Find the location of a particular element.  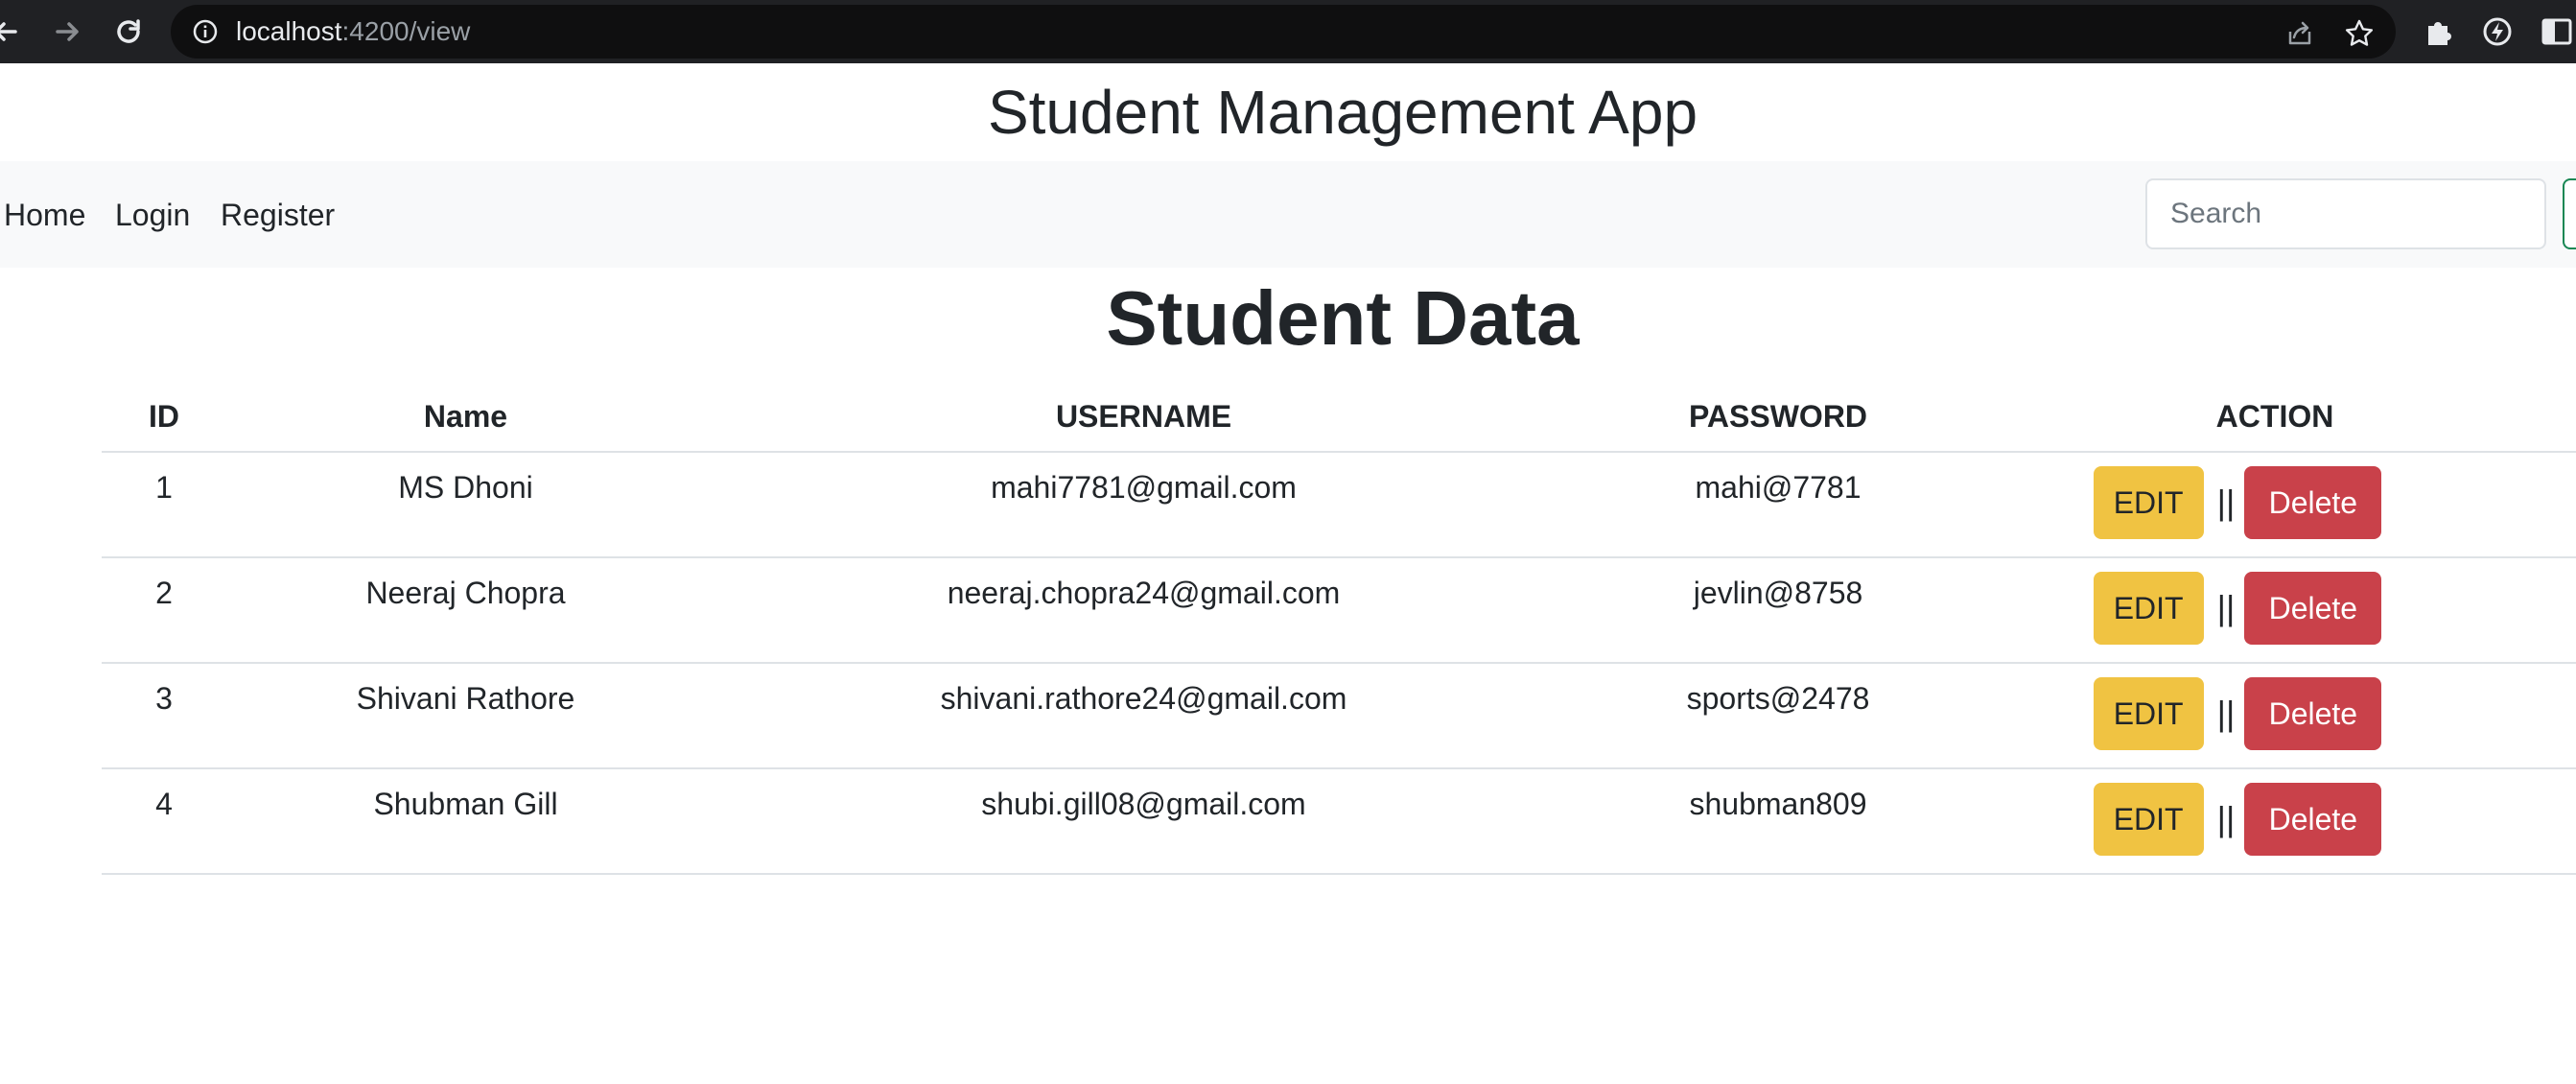

forward-arrow-icon is located at coordinates (67, 31).